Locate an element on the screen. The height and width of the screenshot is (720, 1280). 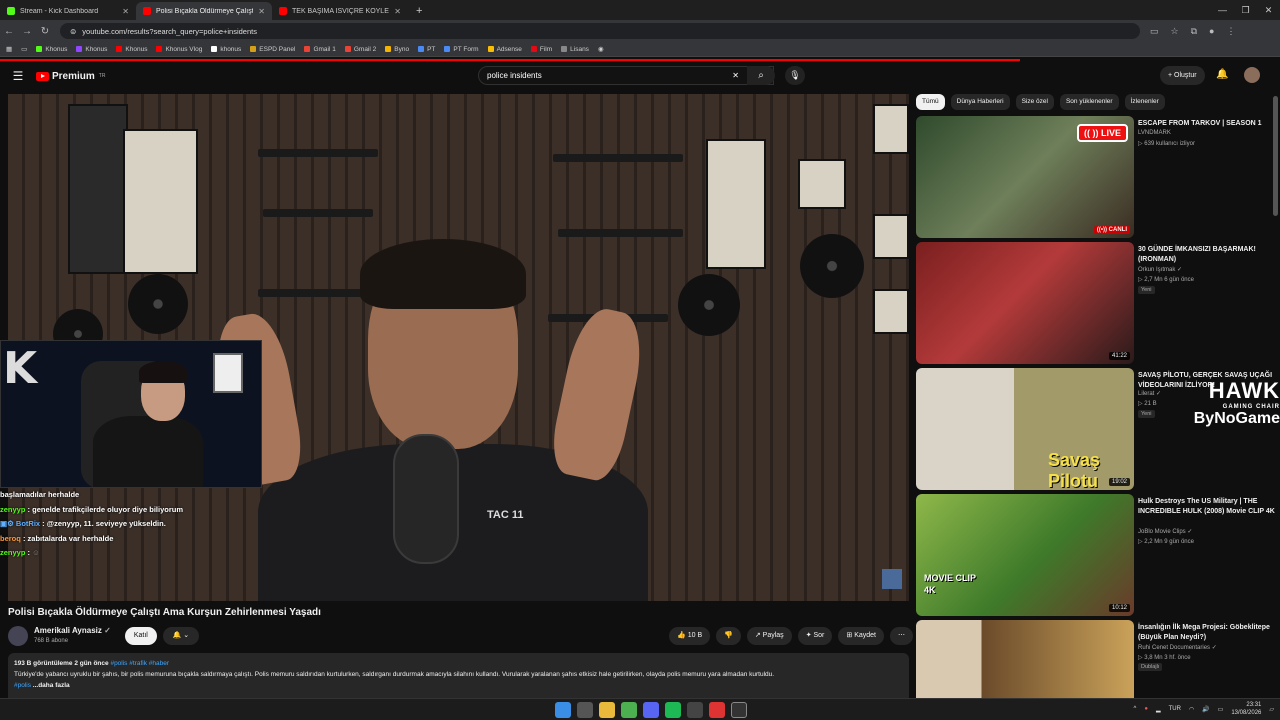
bookmark-item: khonus is located at coordinates (226, 49).